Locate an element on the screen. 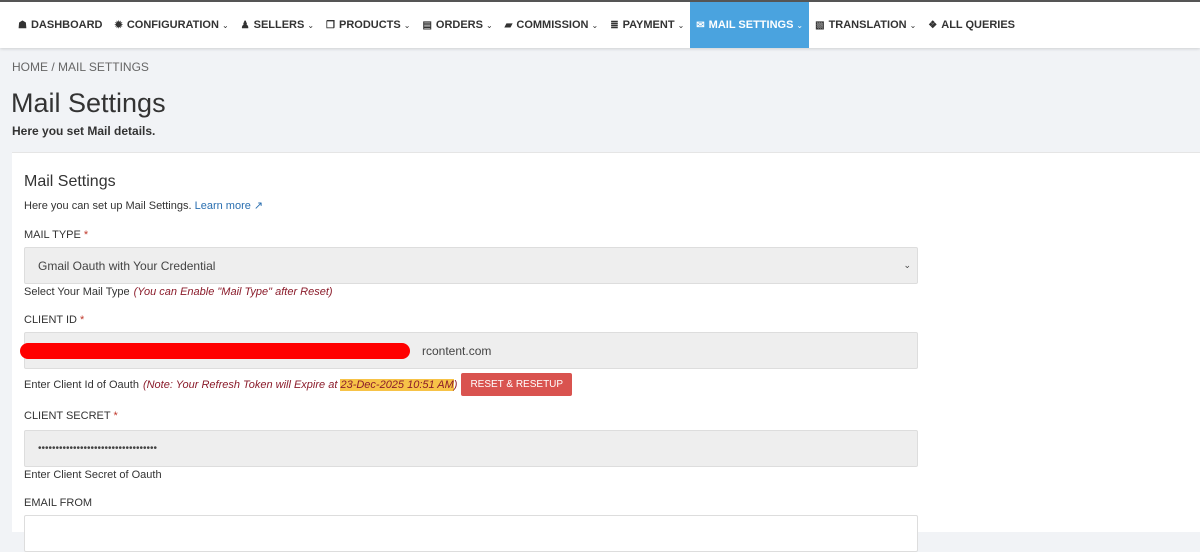 This screenshot has height=552, width=1200. envelope-open-icon: ✉ is located at coordinates (700, 25).